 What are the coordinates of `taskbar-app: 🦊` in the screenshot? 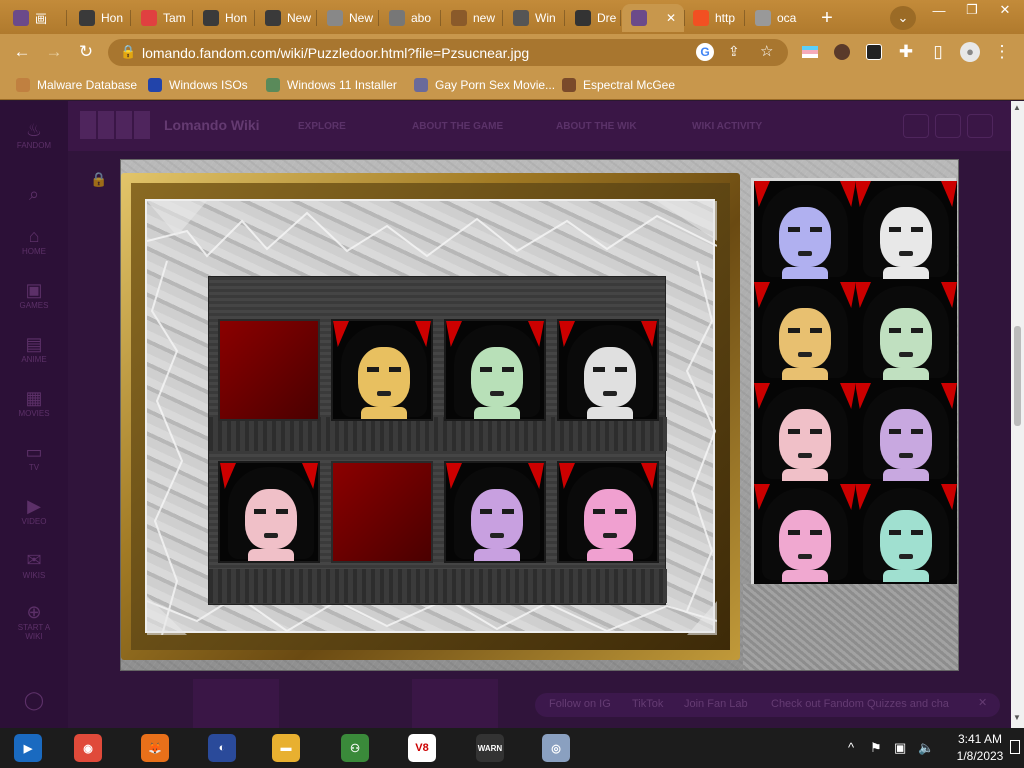 It's located at (155, 748).